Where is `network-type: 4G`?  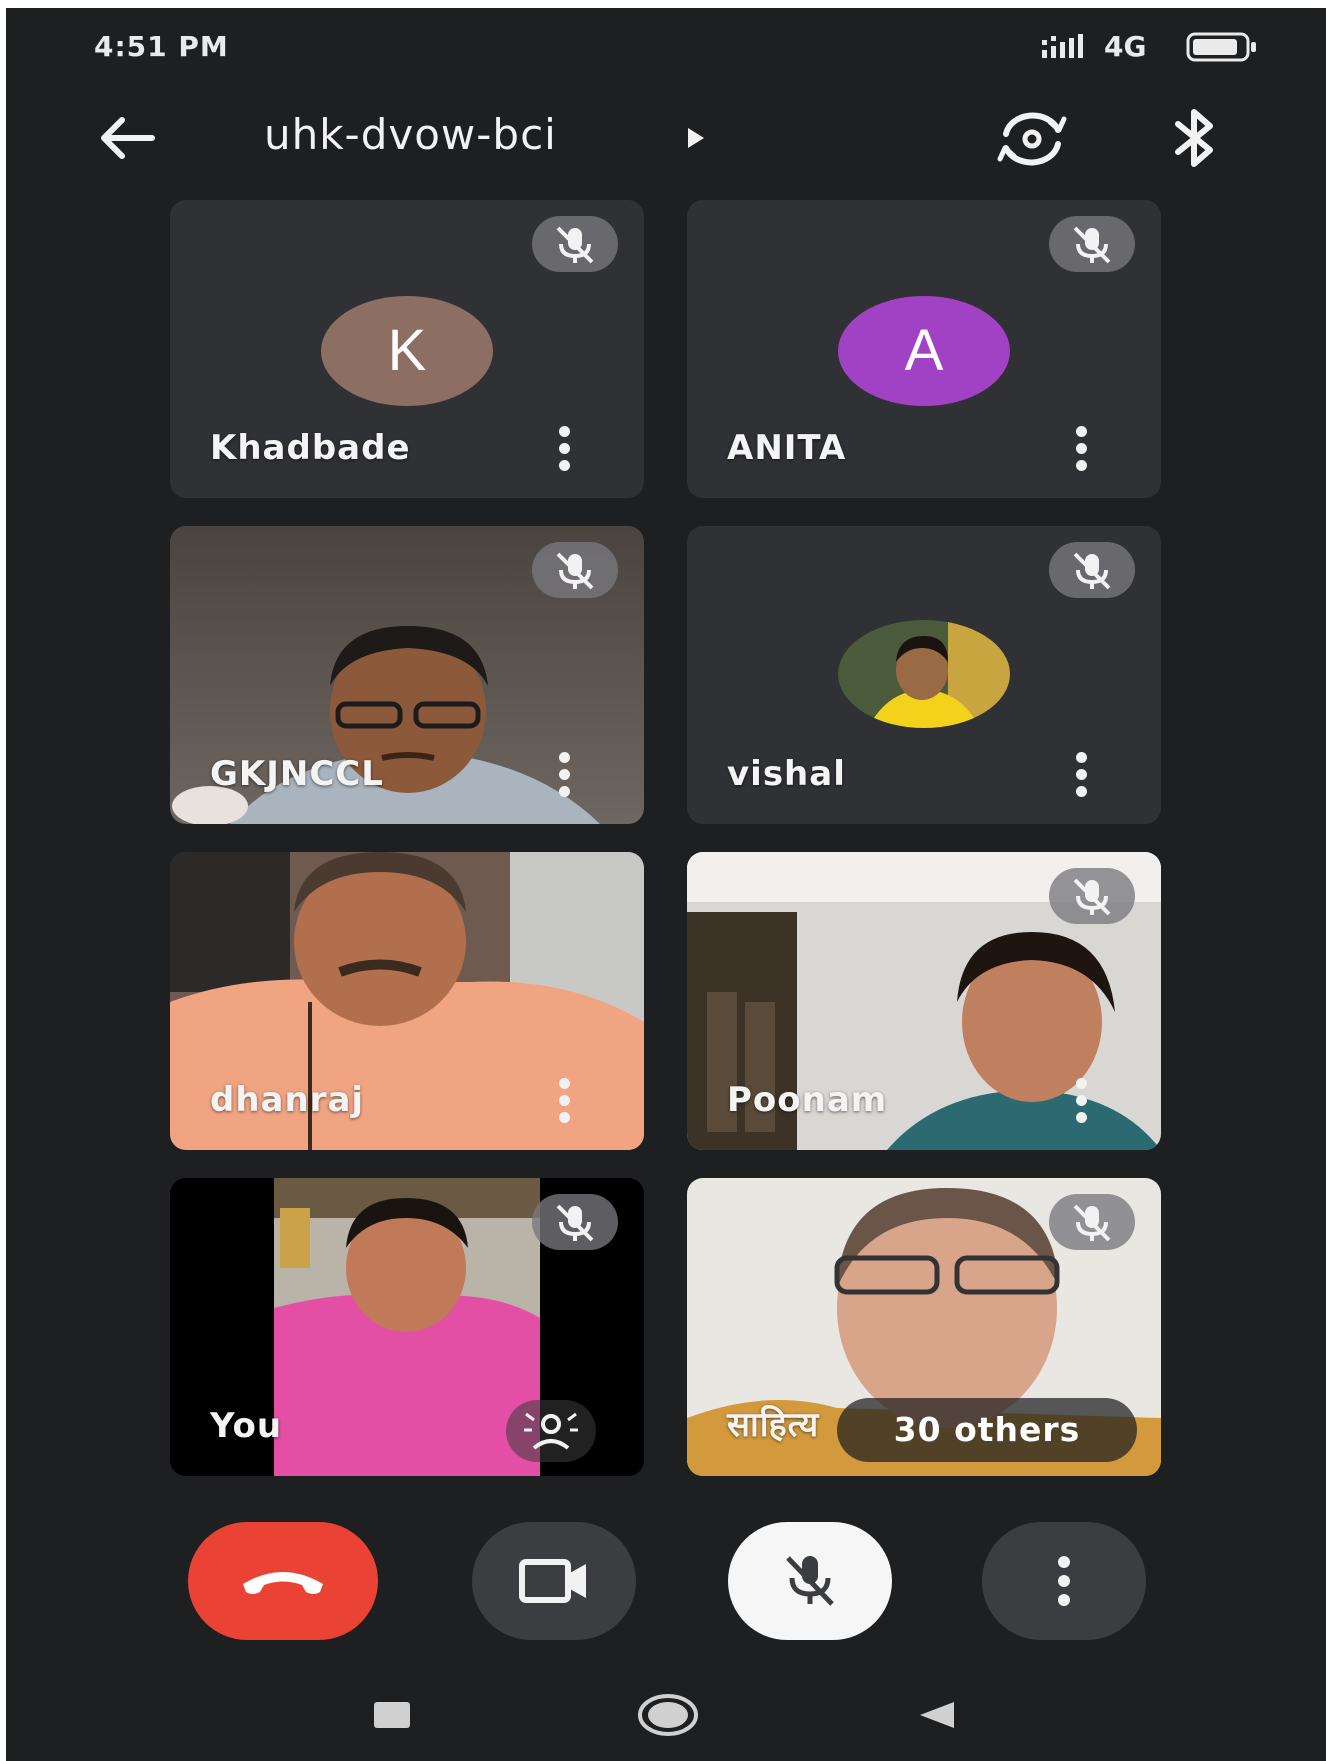 network-type: 4G is located at coordinates (1125, 46).